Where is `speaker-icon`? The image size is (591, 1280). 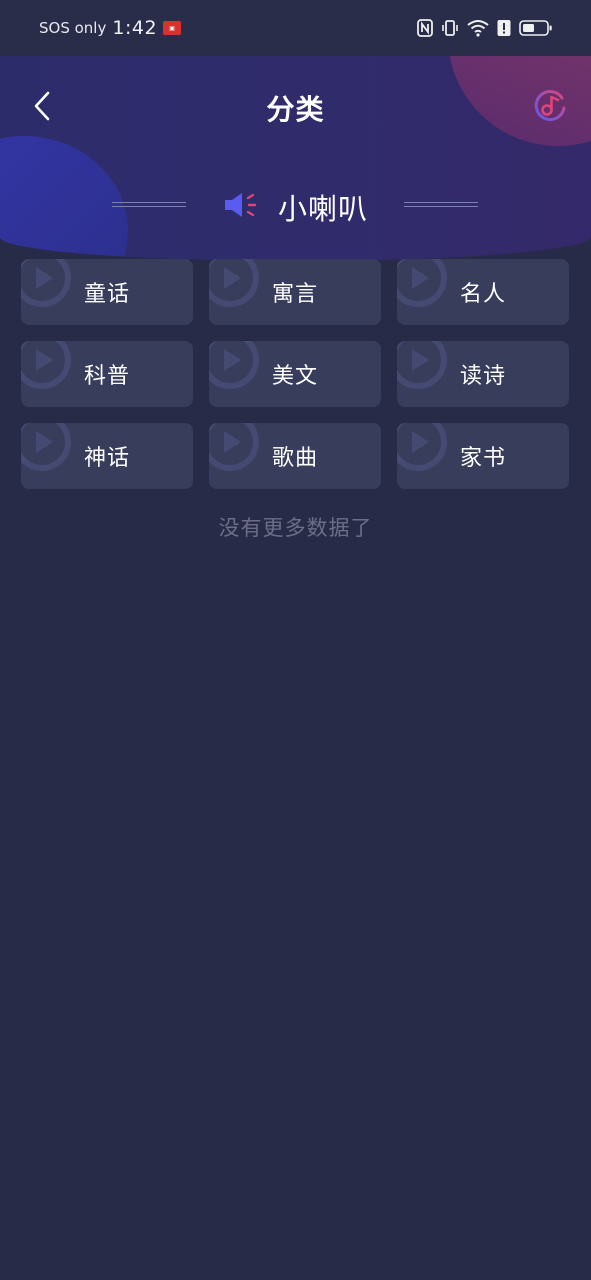 speaker-icon is located at coordinates (241, 205).